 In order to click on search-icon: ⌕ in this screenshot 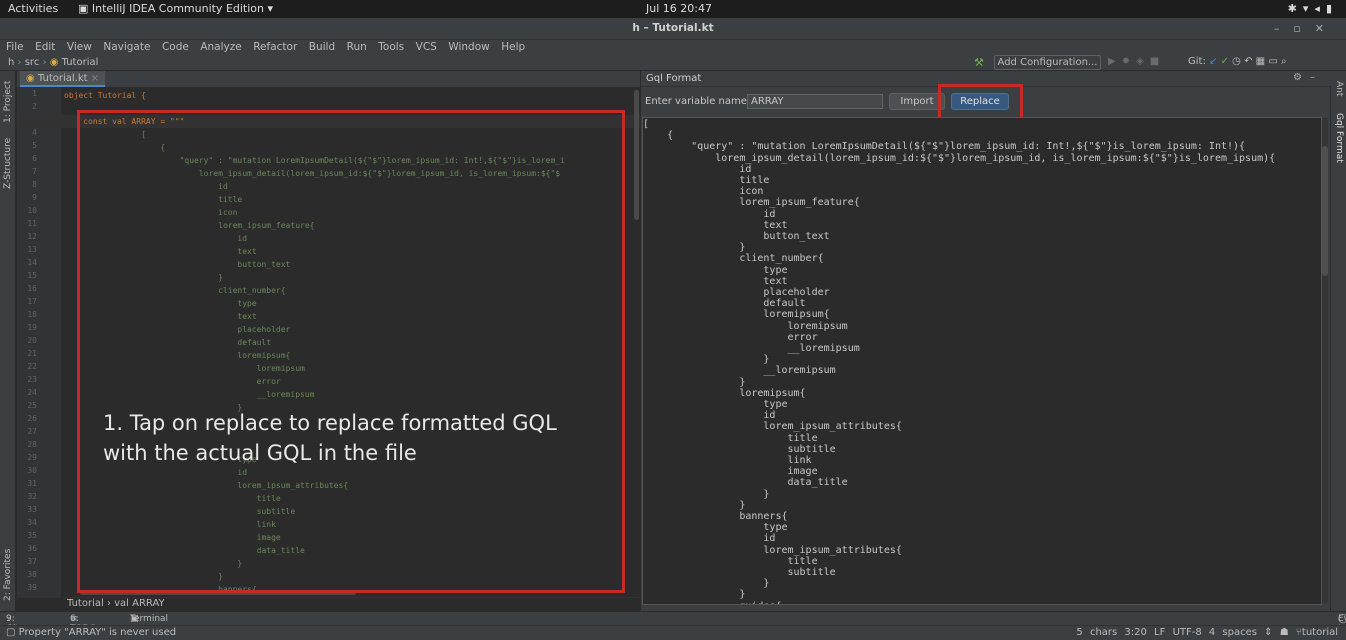, I will do `click(1284, 61)`.